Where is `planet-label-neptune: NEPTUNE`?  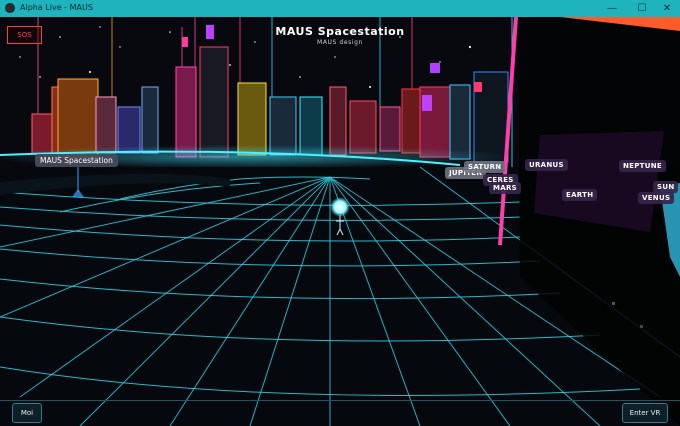 planet-label-neptune: NEPTUNE is located at coordinates (642, 166).